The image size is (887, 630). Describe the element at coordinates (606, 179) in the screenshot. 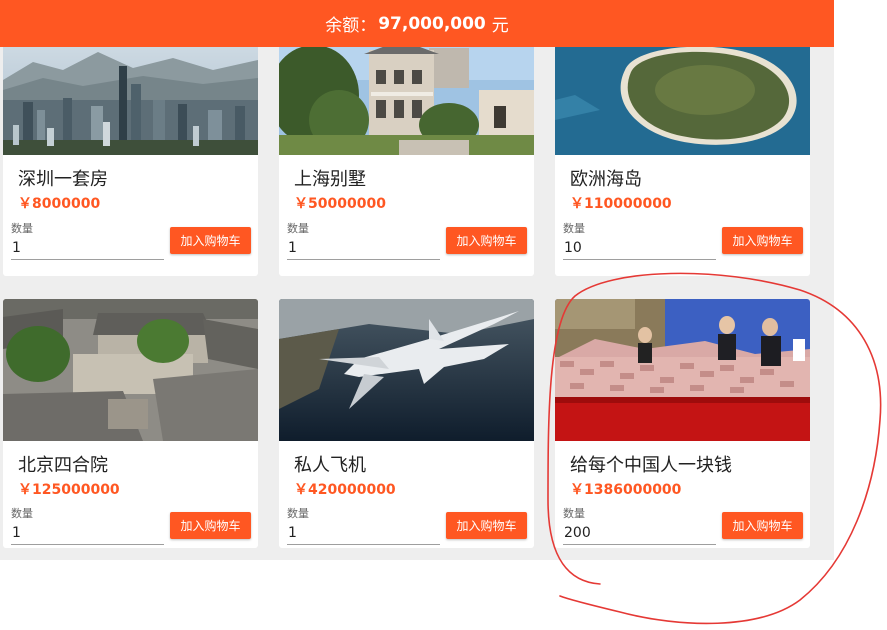

I see `product-name: 欧洲海岛` at that location.